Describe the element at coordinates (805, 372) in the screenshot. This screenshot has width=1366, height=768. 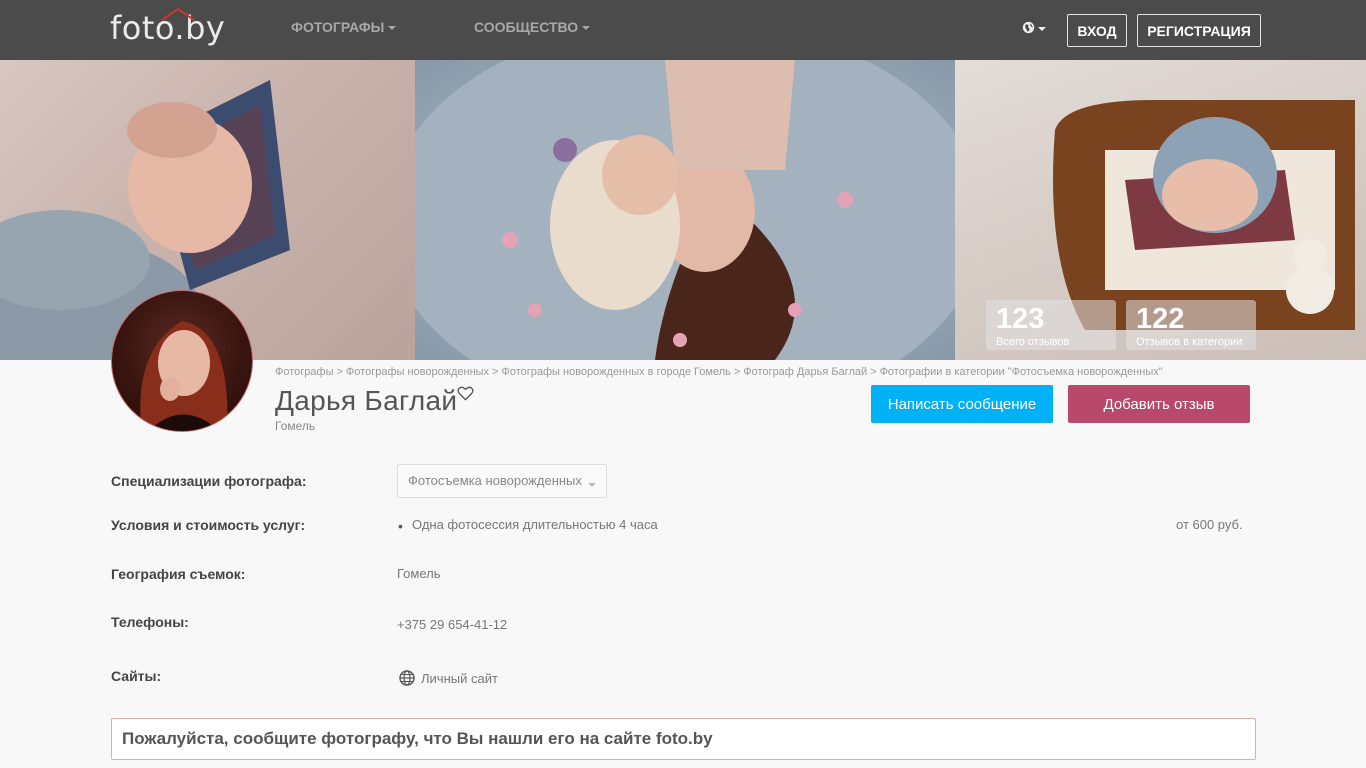
I see `breadcrumb-link-photographer: Фотограф Дарья Баглай` at that location.